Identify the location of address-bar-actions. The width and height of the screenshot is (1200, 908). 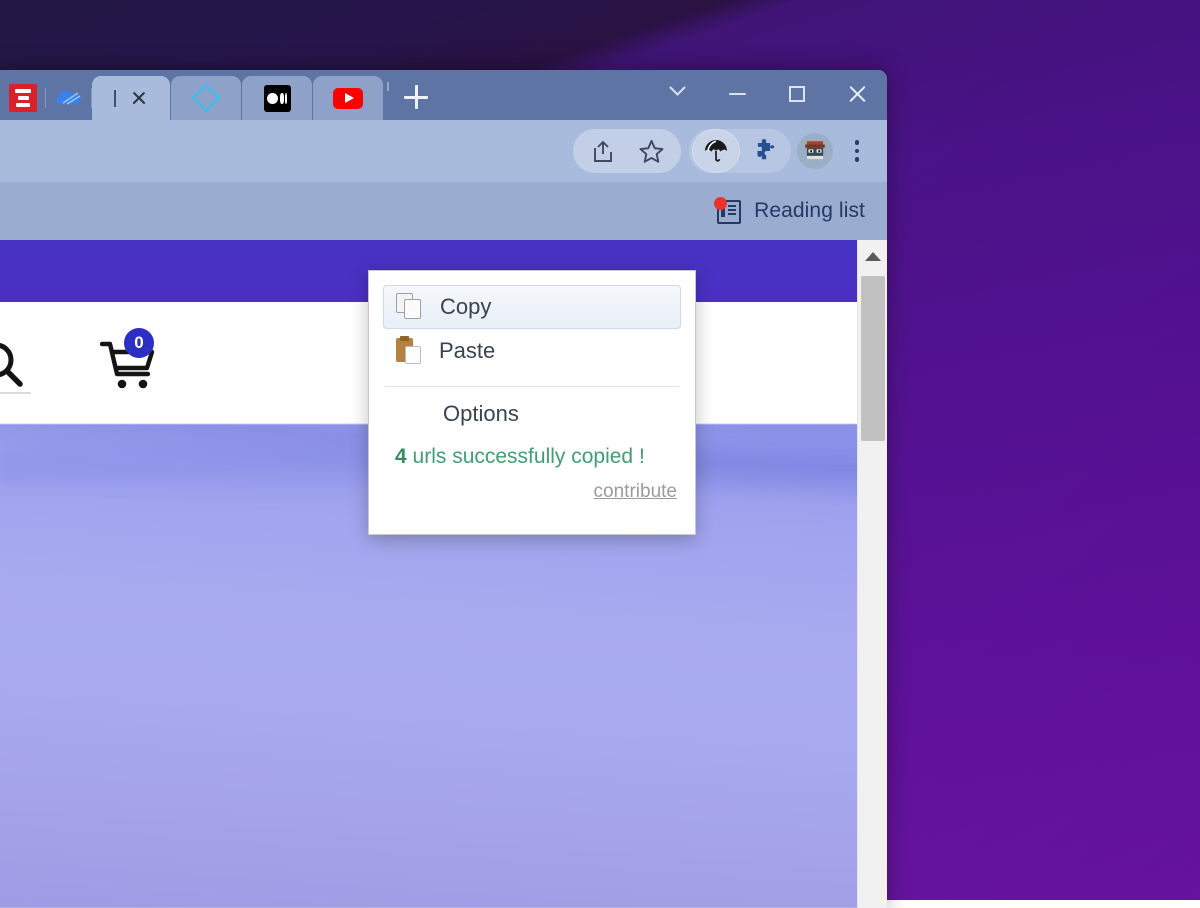
(627, 151).